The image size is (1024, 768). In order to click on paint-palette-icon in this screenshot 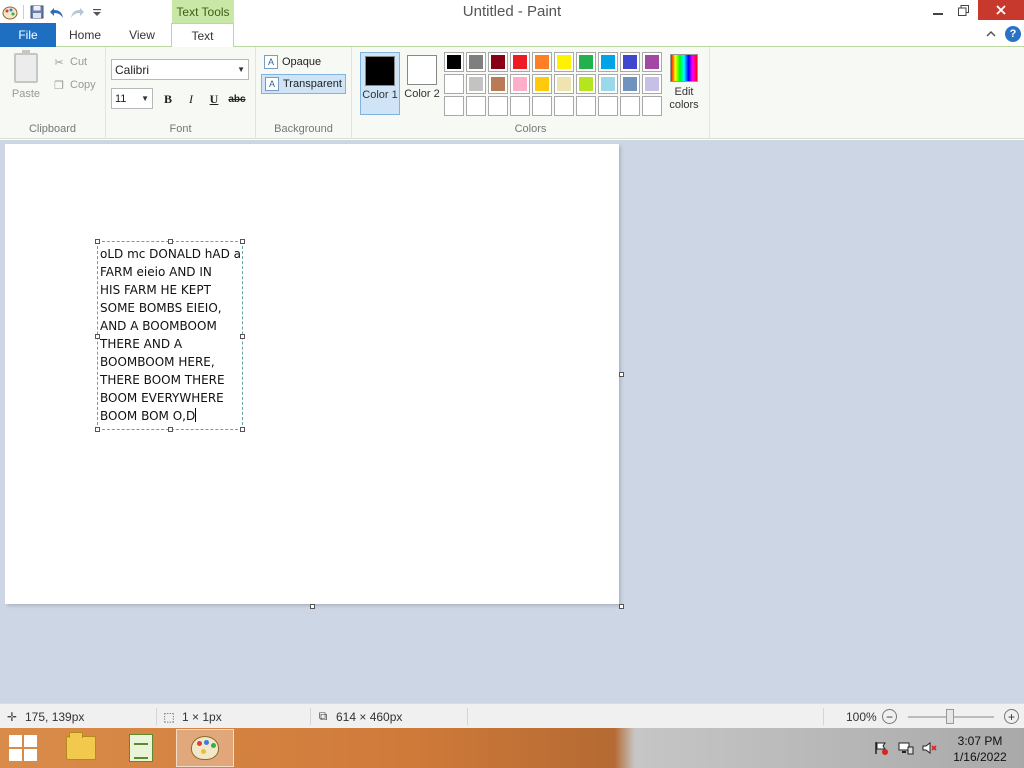, I will do `click(205, 748)`.